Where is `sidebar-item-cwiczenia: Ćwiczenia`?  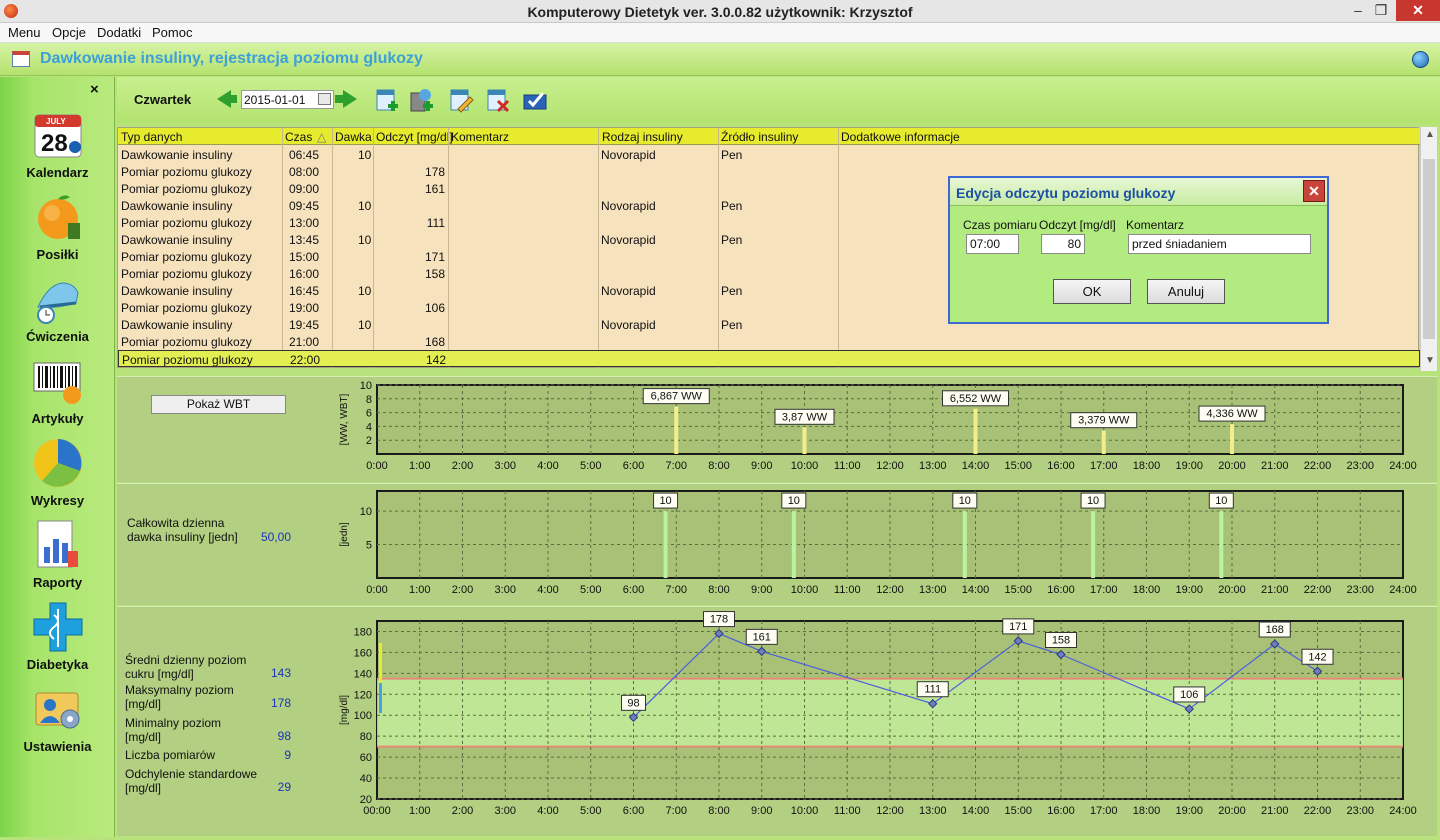 sidebar-item-cwiczenia: Ćwiczenia is located at coordinates (57, 313).